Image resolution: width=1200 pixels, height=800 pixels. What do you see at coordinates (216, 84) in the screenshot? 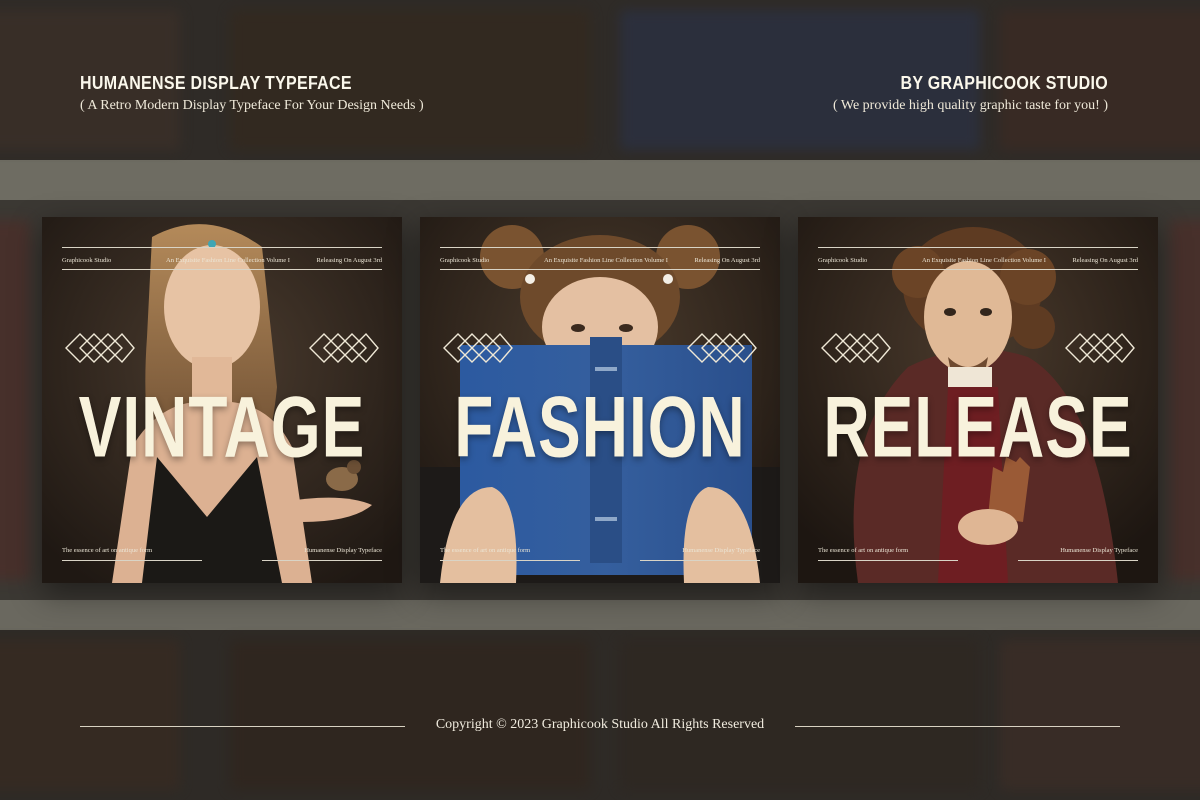
I see `typeface-title: HUMANENSE DISPLAY TYPEFACE` at bounding box center [216, 84].